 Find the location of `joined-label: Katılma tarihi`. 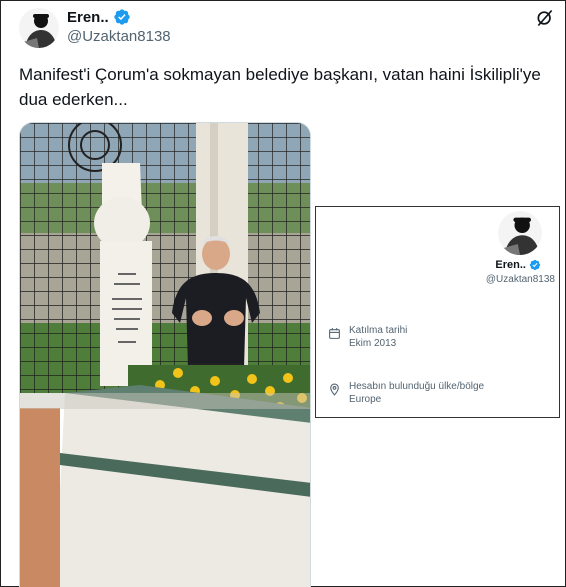

joined-label: Katılma tarihi is located at coordinates (378, 330).